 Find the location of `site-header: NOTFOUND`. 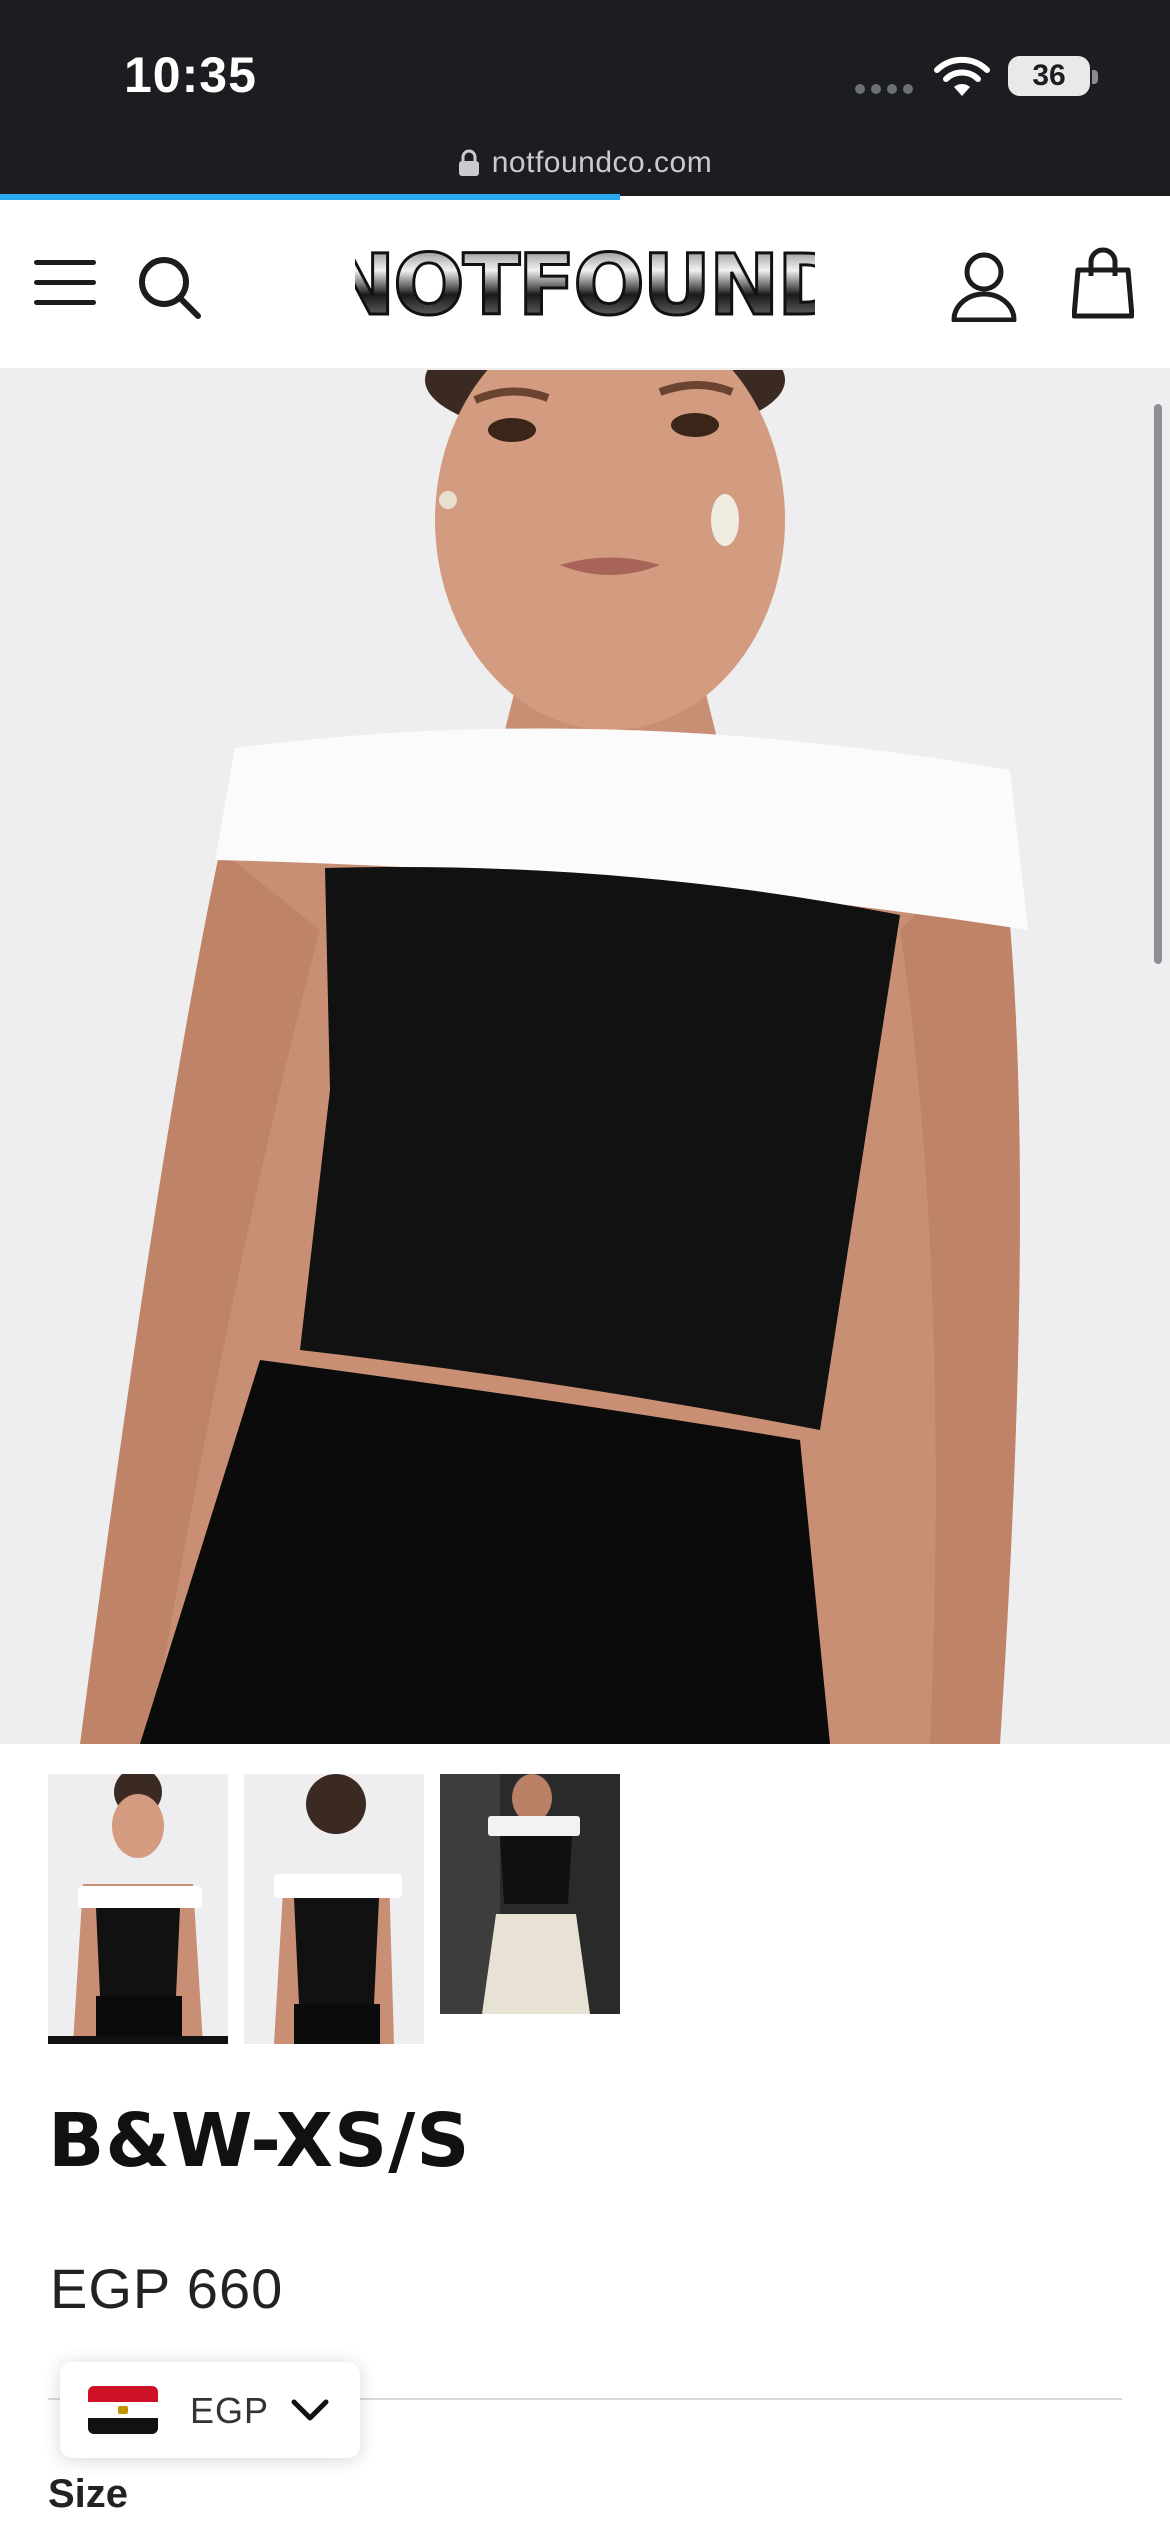

site-header: NOTFOUND is located at coordinates (585, 285).